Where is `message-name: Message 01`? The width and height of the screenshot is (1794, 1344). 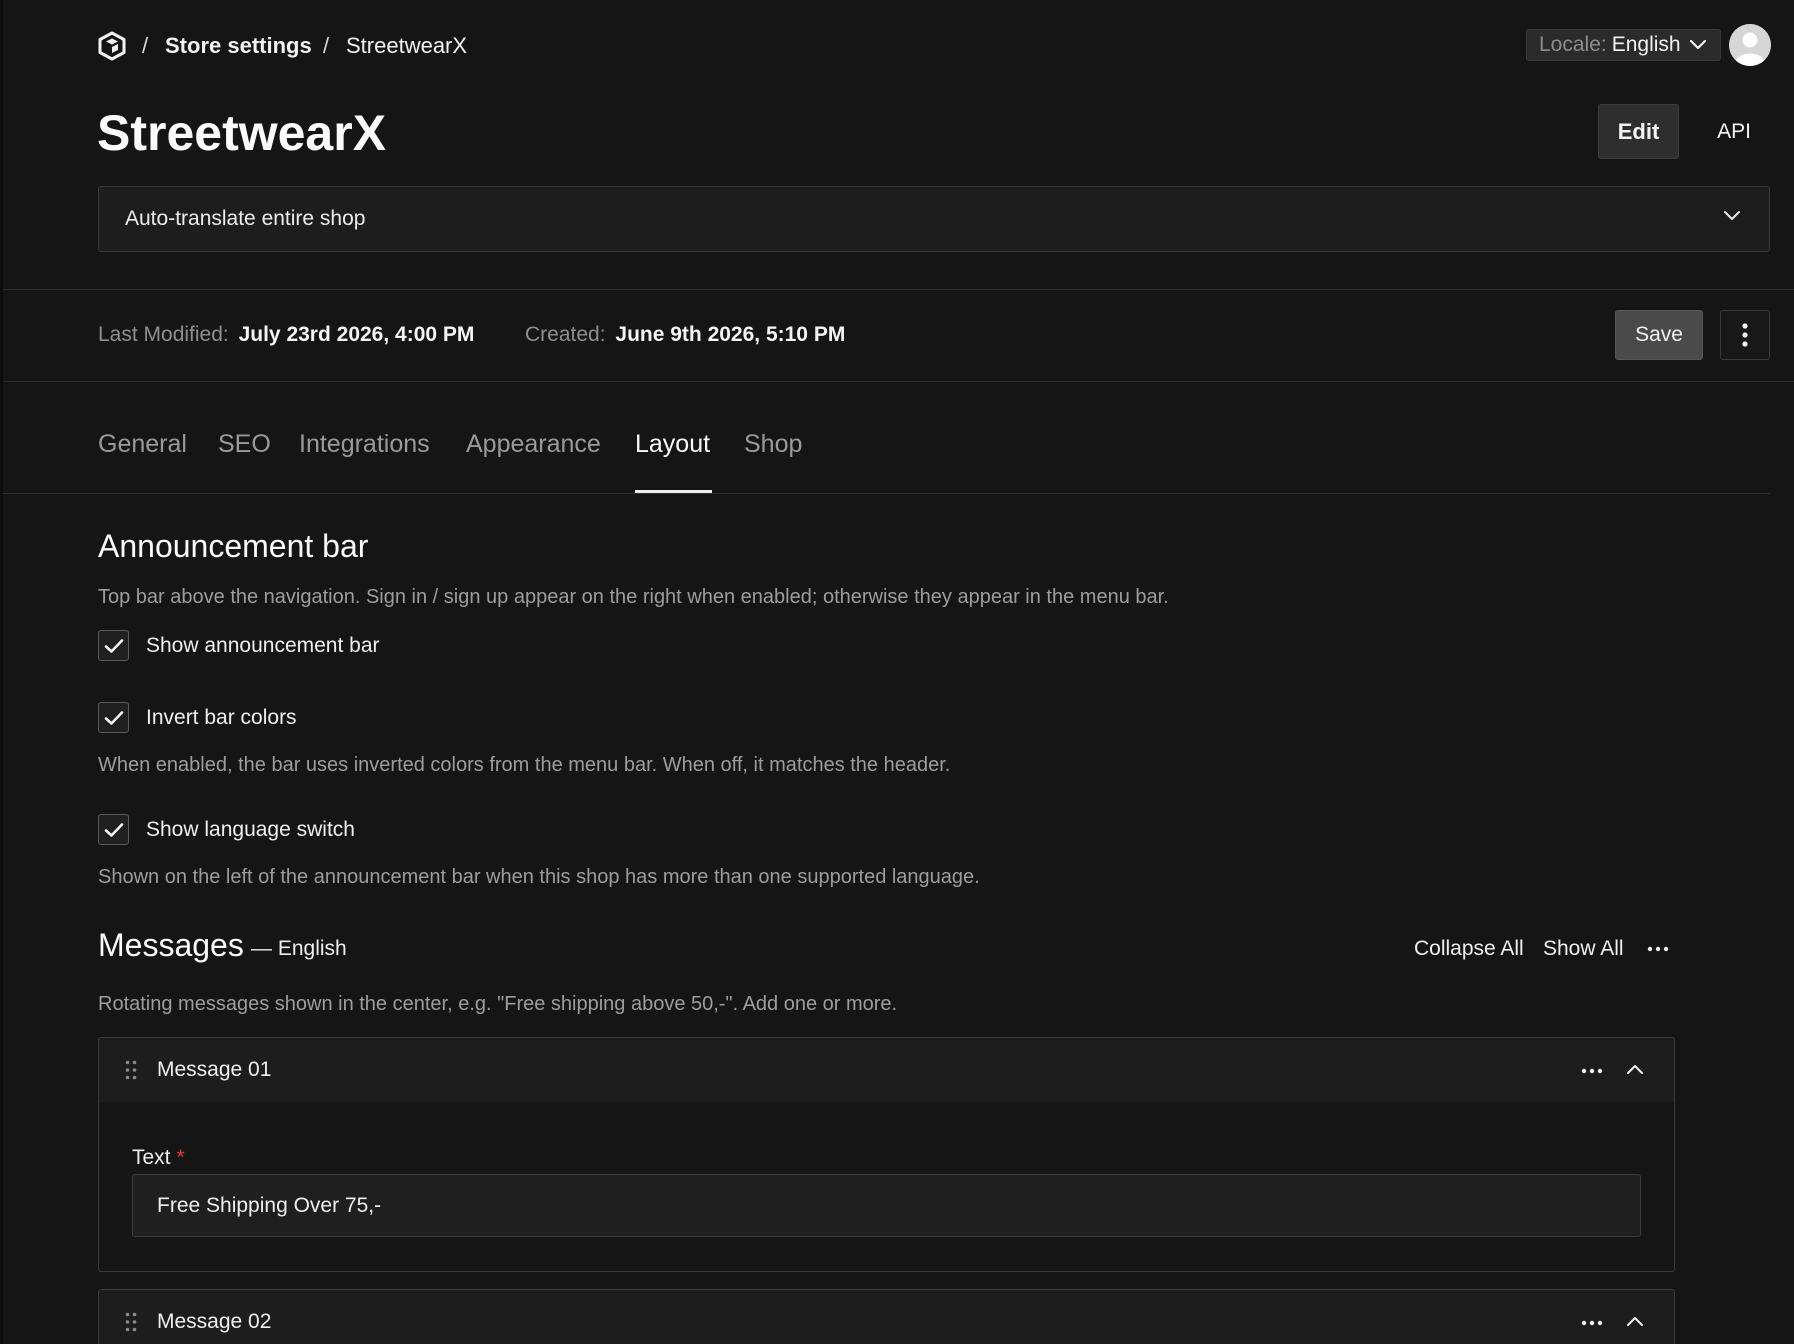
message-name: Message 01 is located at coordinates (214, 1069).